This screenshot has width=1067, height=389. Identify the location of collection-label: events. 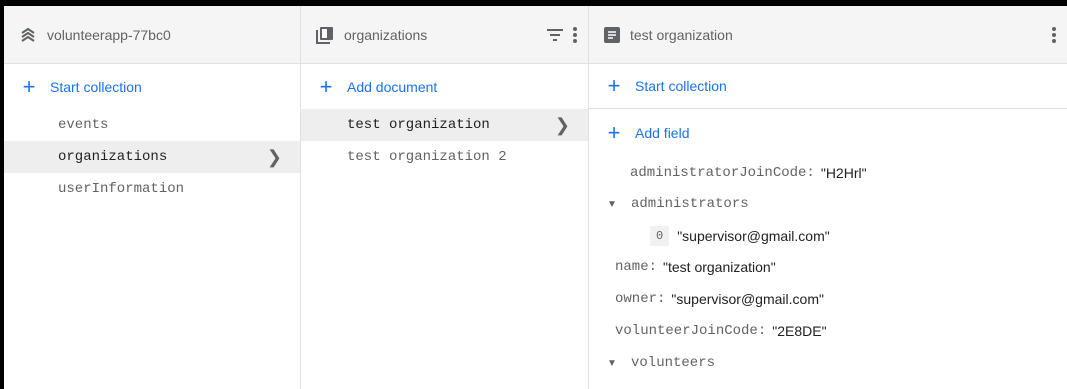
(83, 125).